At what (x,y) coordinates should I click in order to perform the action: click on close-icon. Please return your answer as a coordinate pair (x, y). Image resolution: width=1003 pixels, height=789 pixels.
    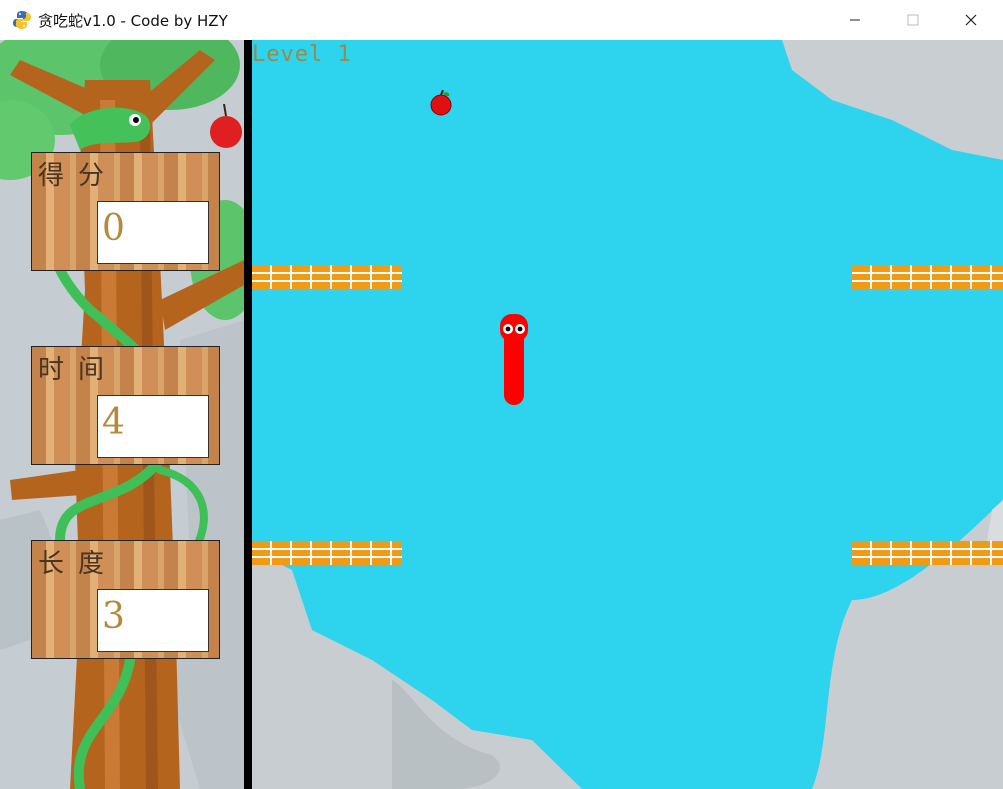
    Looking at the image, I should click on (971, 20).